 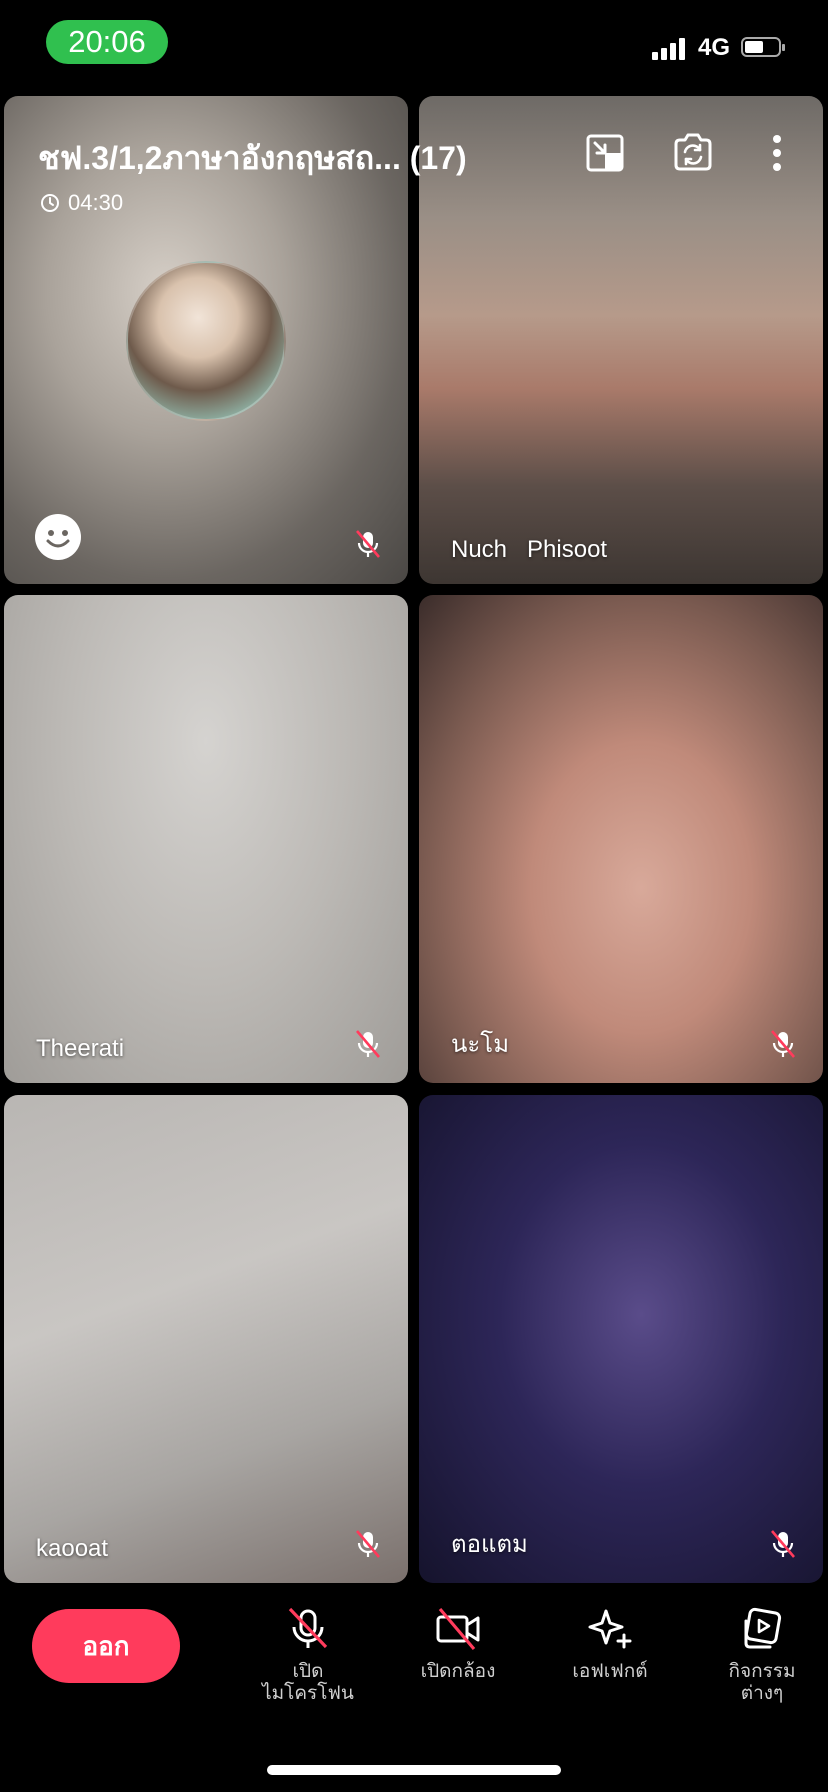 What do you see at coordinates (529, 549) in the screenshot?
I see `participant-name: Nuch Phisoot` at bounding box center [529, 549].